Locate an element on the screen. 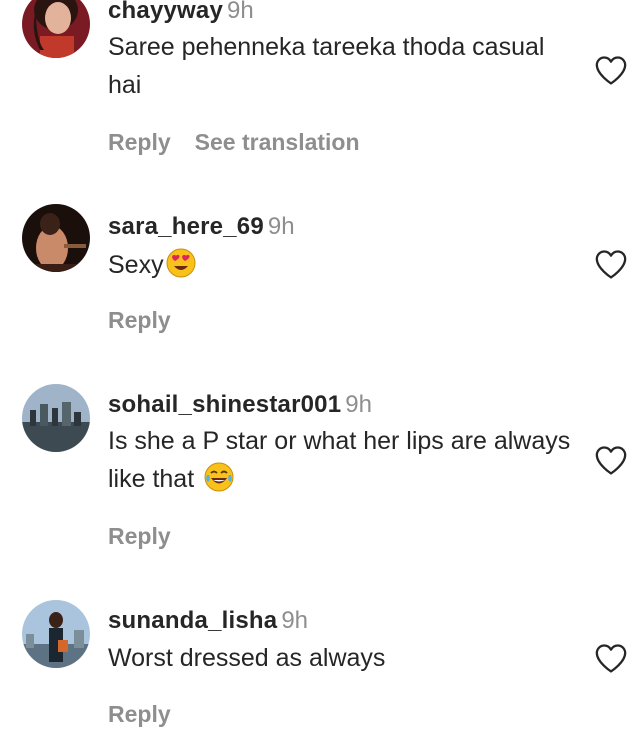  comment-text: Sexy is located at coordinates (343, 265).